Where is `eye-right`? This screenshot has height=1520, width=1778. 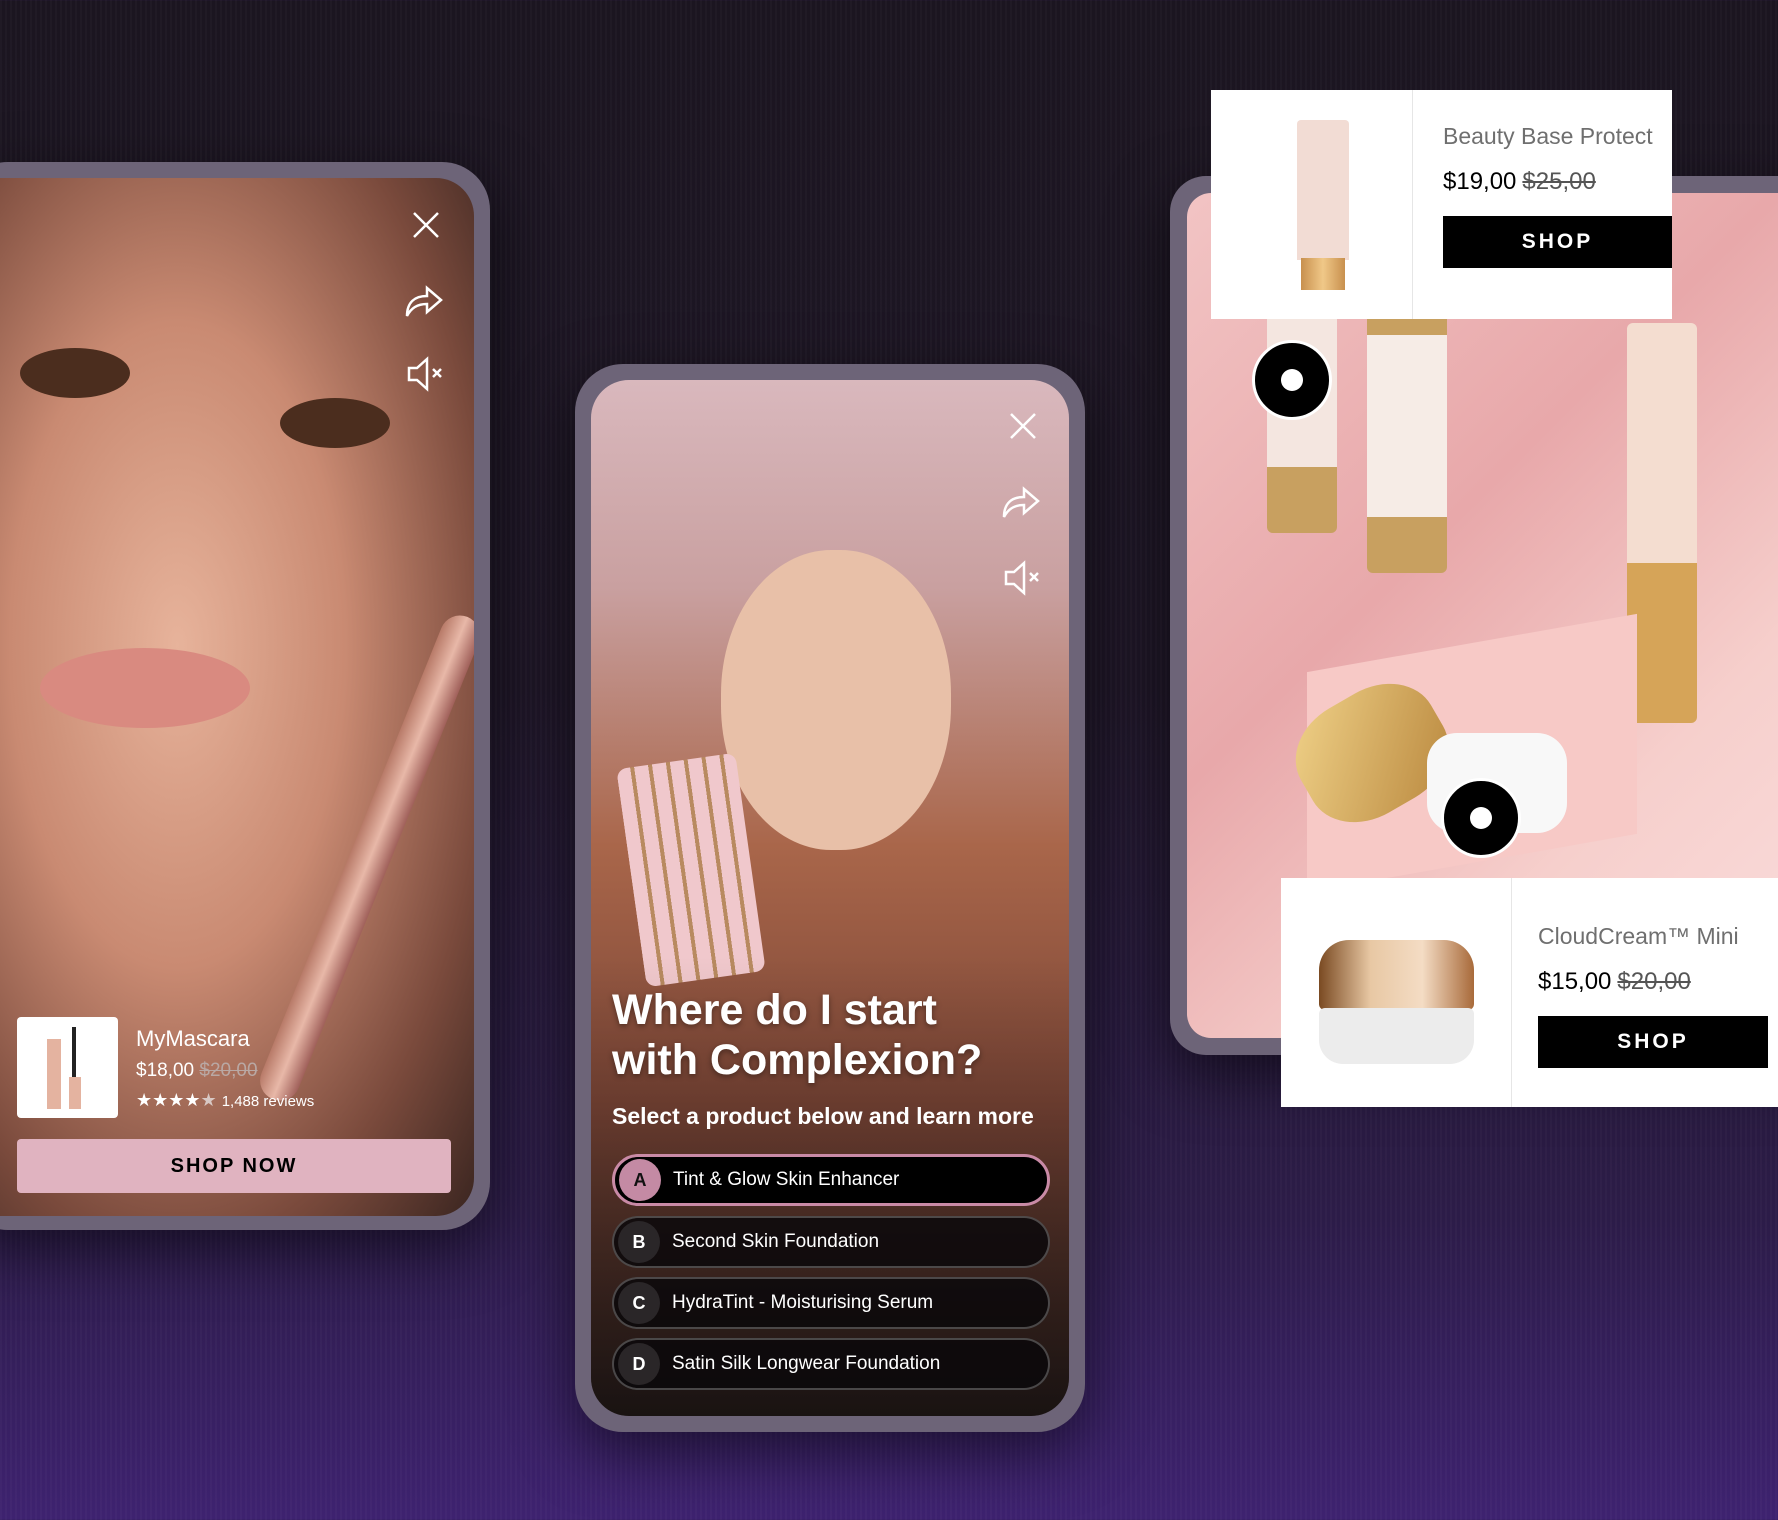 eye-right is located at coordinates (335, 423).